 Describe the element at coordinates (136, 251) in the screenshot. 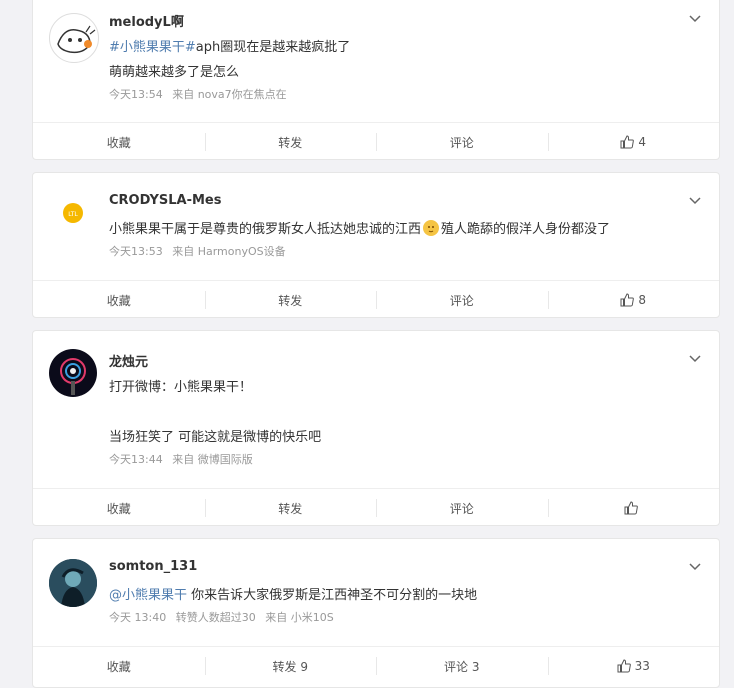

I see `post-time: 今天13:53` at that location.